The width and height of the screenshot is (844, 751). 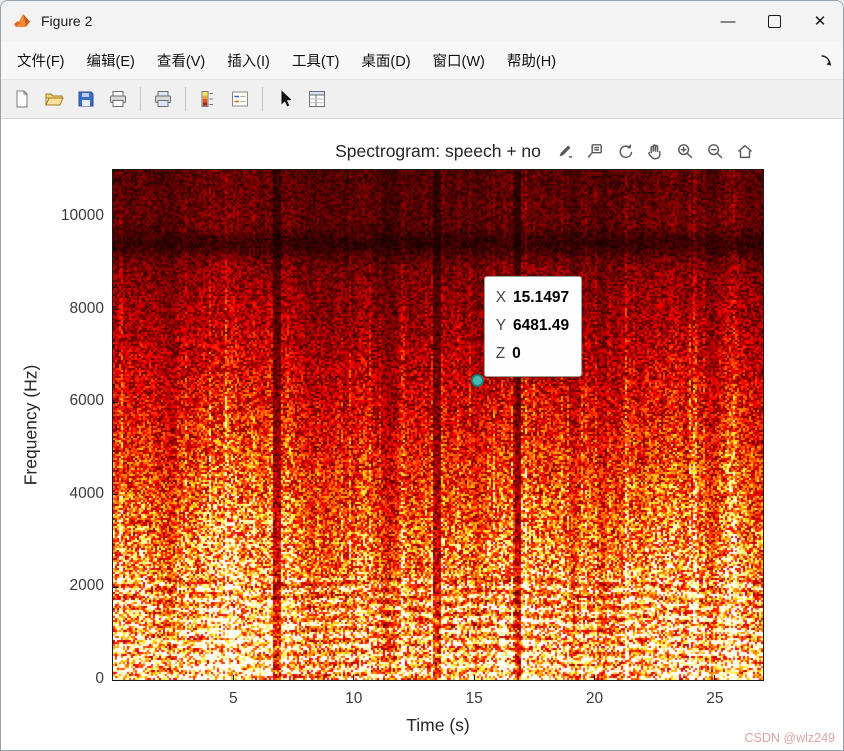 I want to click on maximize-icon, so click(x=774, y=21).